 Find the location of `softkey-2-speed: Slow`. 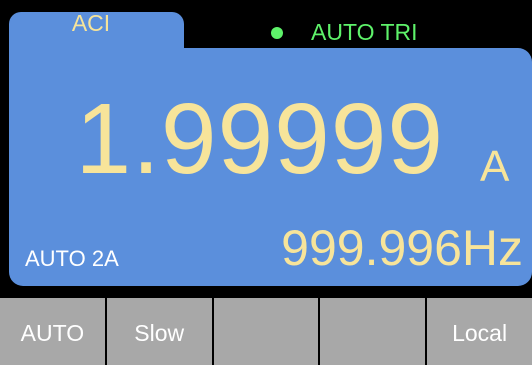

softkey-2-speed: Slow is located at coordinates (160, 331).